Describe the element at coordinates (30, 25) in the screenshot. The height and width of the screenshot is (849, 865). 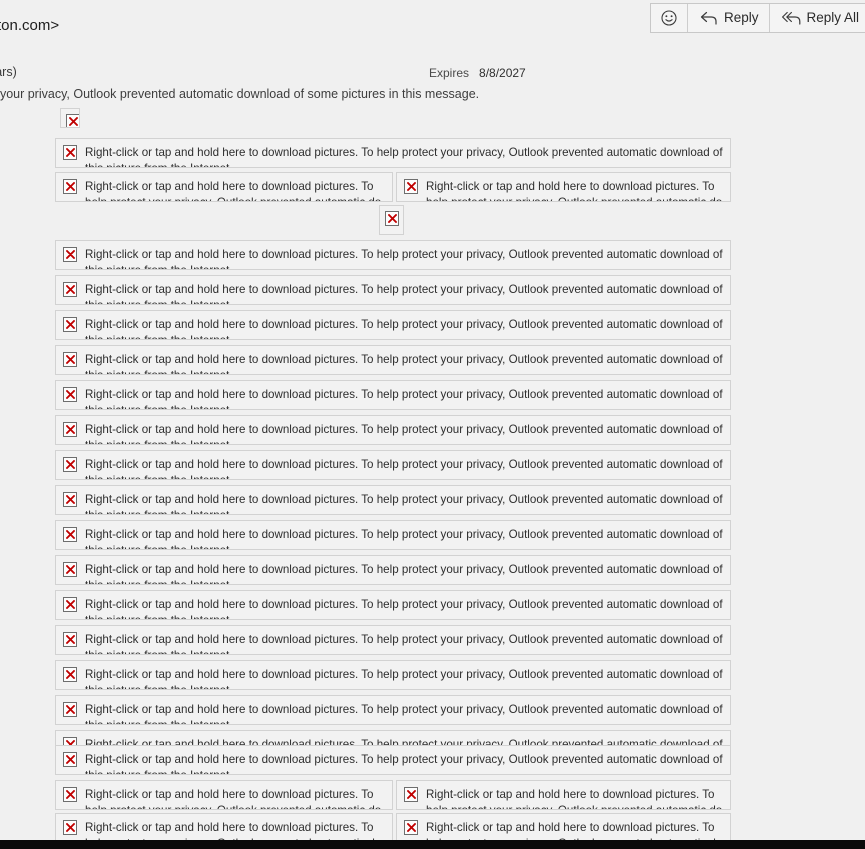
I see `sender-address: ton.com>` at that location.